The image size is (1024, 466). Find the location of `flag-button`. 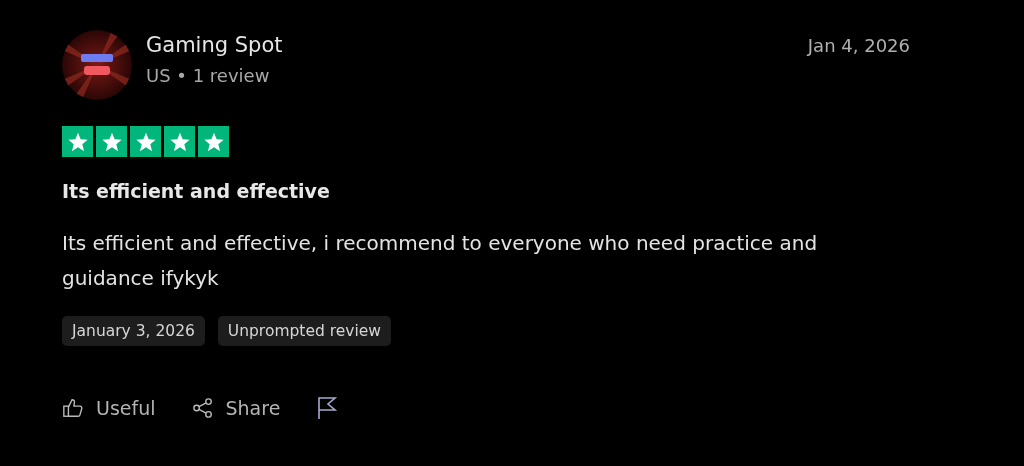

flag-button is located at coordinates (327, 408).